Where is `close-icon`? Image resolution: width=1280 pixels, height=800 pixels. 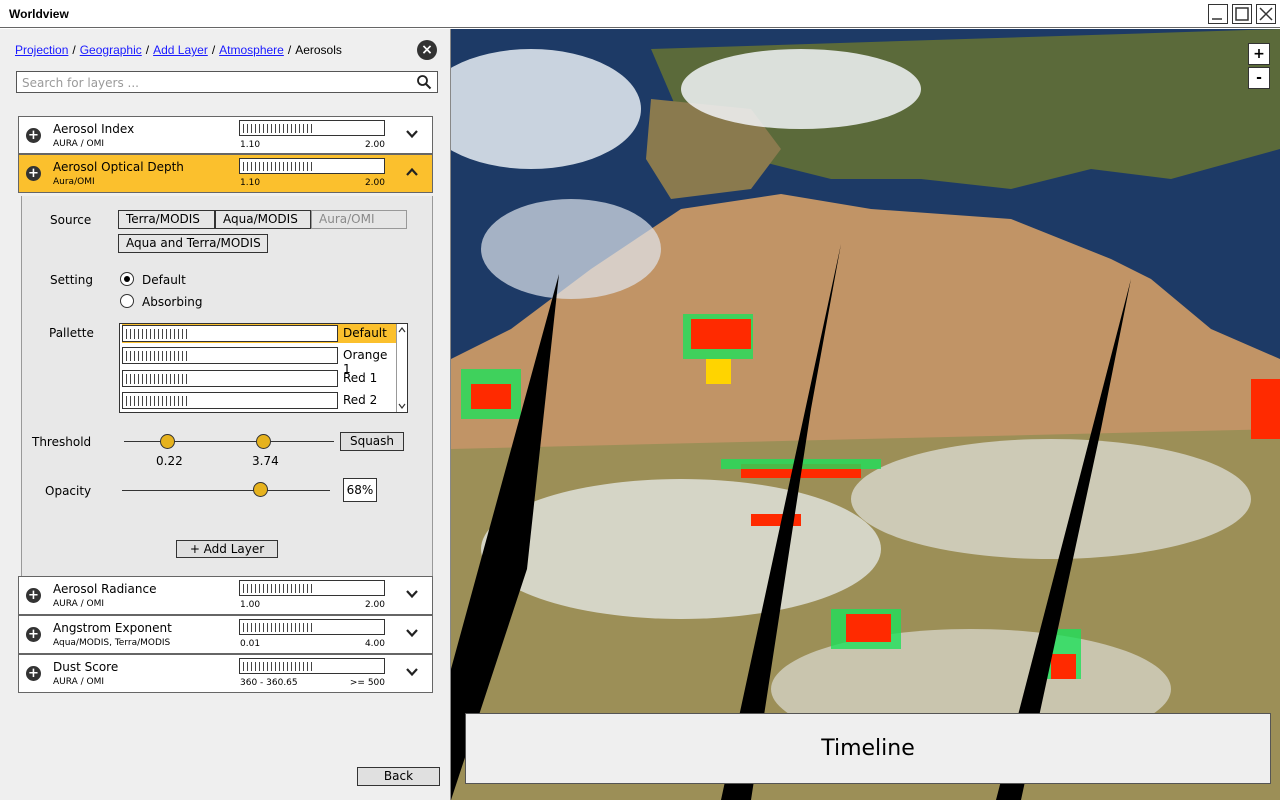
close-icon is located at coordinates (1266, 14).